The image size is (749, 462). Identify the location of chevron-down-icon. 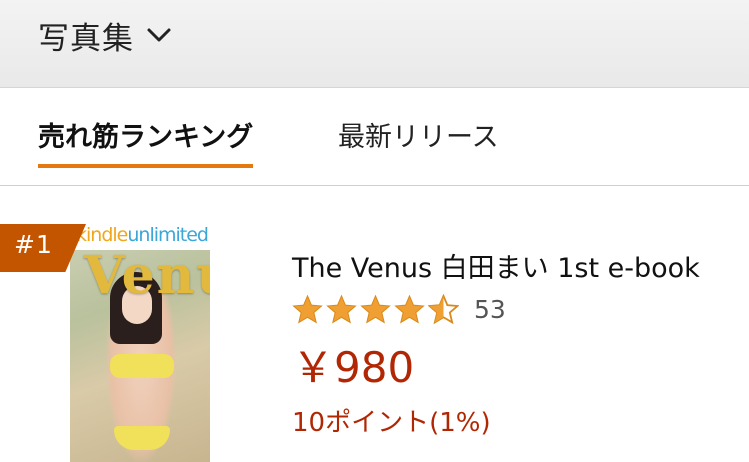
(159, 35).